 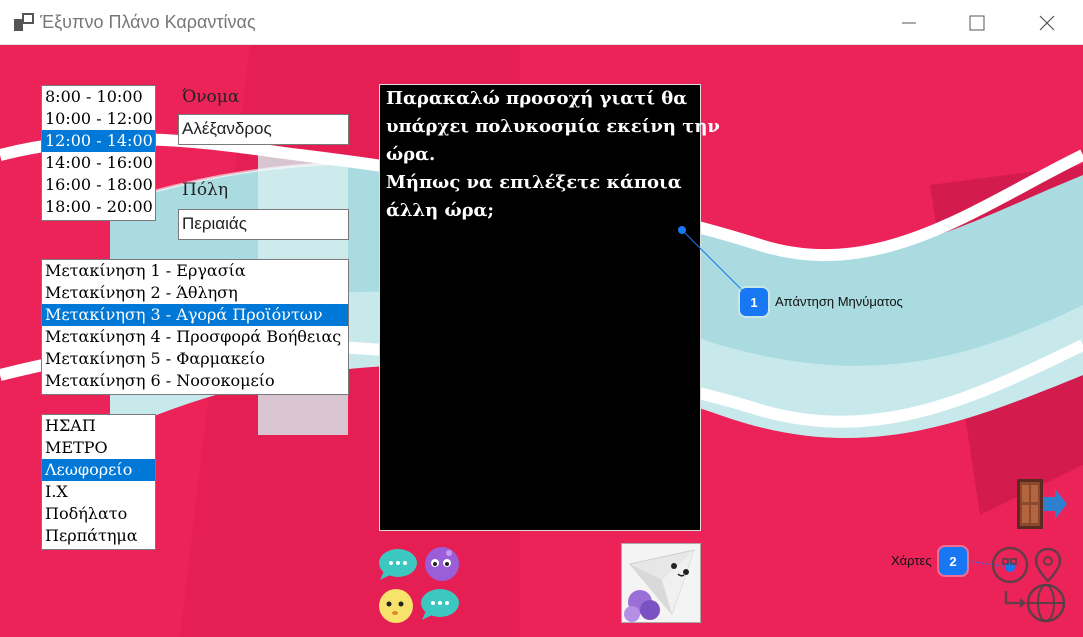 What do you see at coordinates (24, 22) in the screenshot?
I see `app-icon` at bounding box center [24, 22].